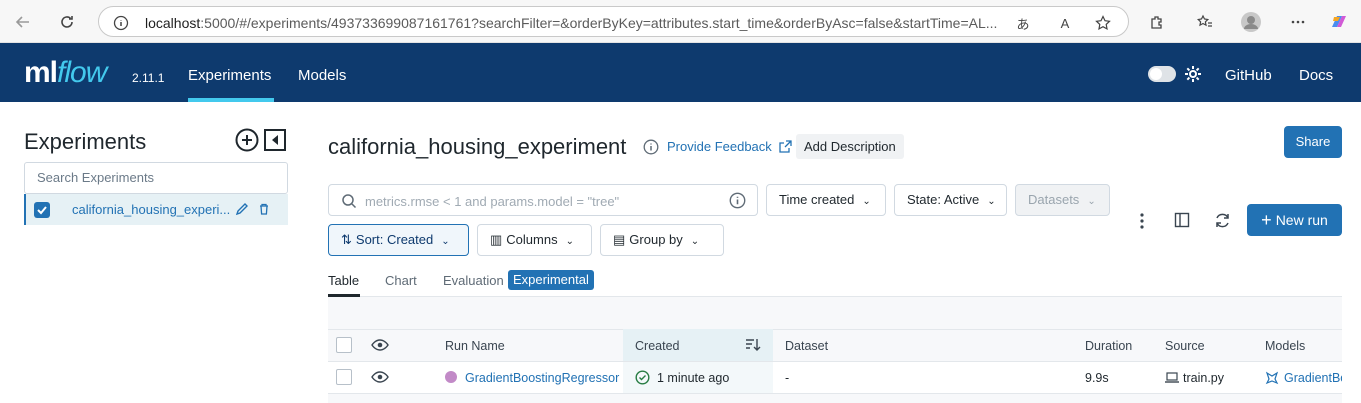 This screenshot has height=403, width=1361. Describe the element at coordinates (753, 345) in the screenshot. I see `sort-descending-icon` at that location.